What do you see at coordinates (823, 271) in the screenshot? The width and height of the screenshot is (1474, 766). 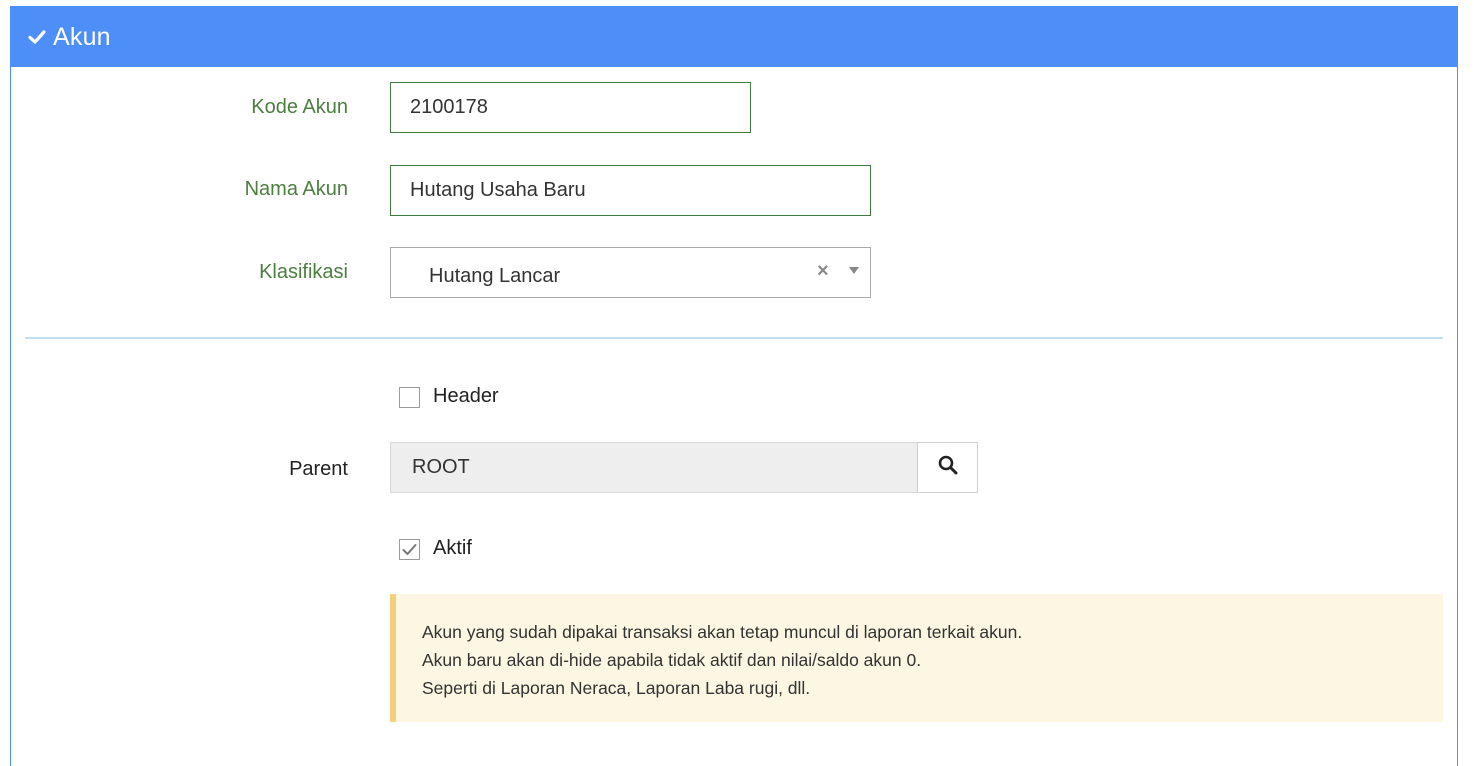 I see `clear-icon: ×` at bounding box center [823, 271].